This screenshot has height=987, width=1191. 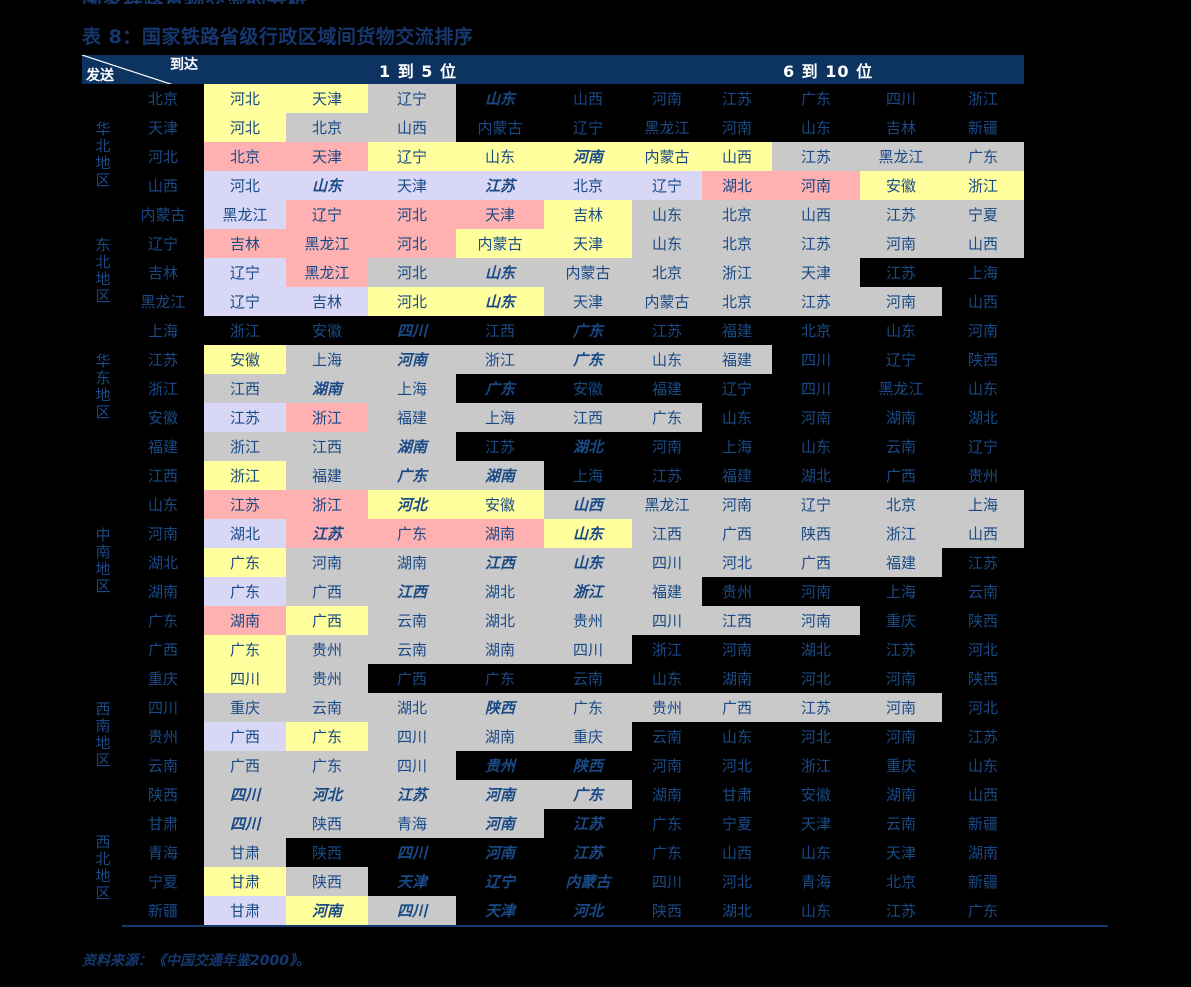 I want to click on table-row: 新疆 甘肃 河南 四川 天津 河北 陕西 湖北 山东 江苏 广东, so click(x=595, y=911).